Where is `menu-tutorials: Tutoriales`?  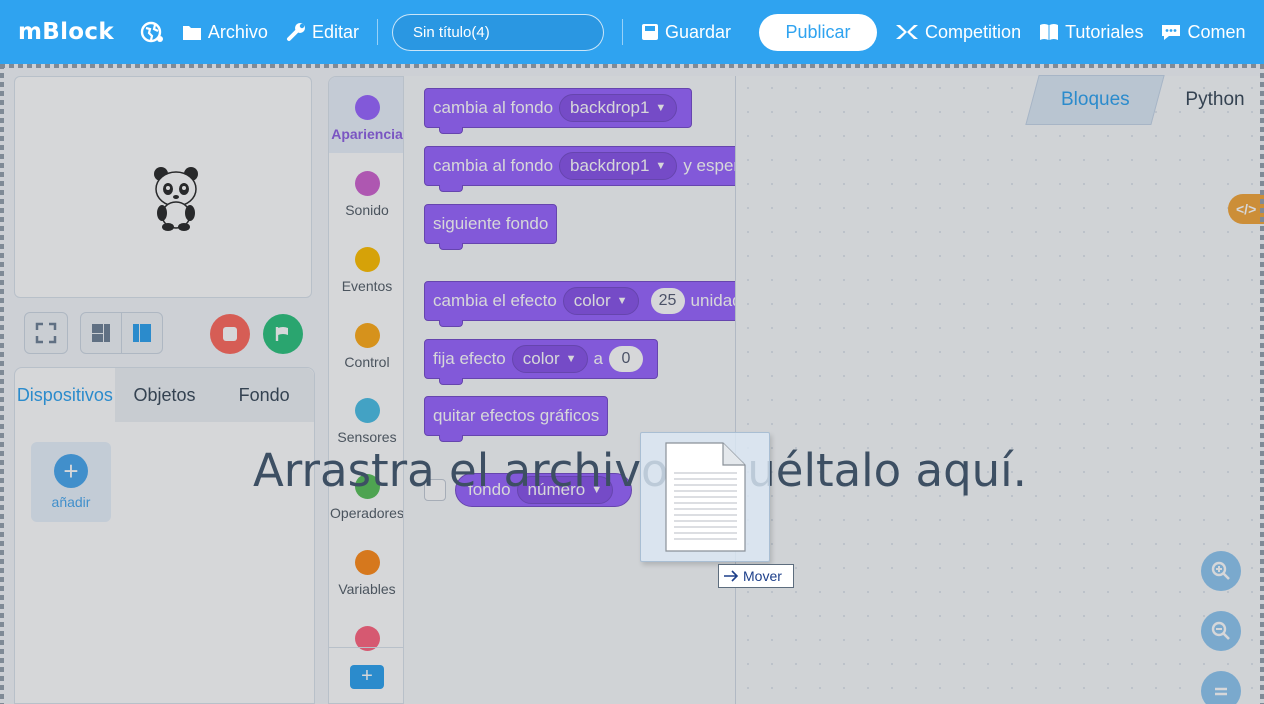
menu-tutorials: Tutoriales is located at coordinates (1091, 32).